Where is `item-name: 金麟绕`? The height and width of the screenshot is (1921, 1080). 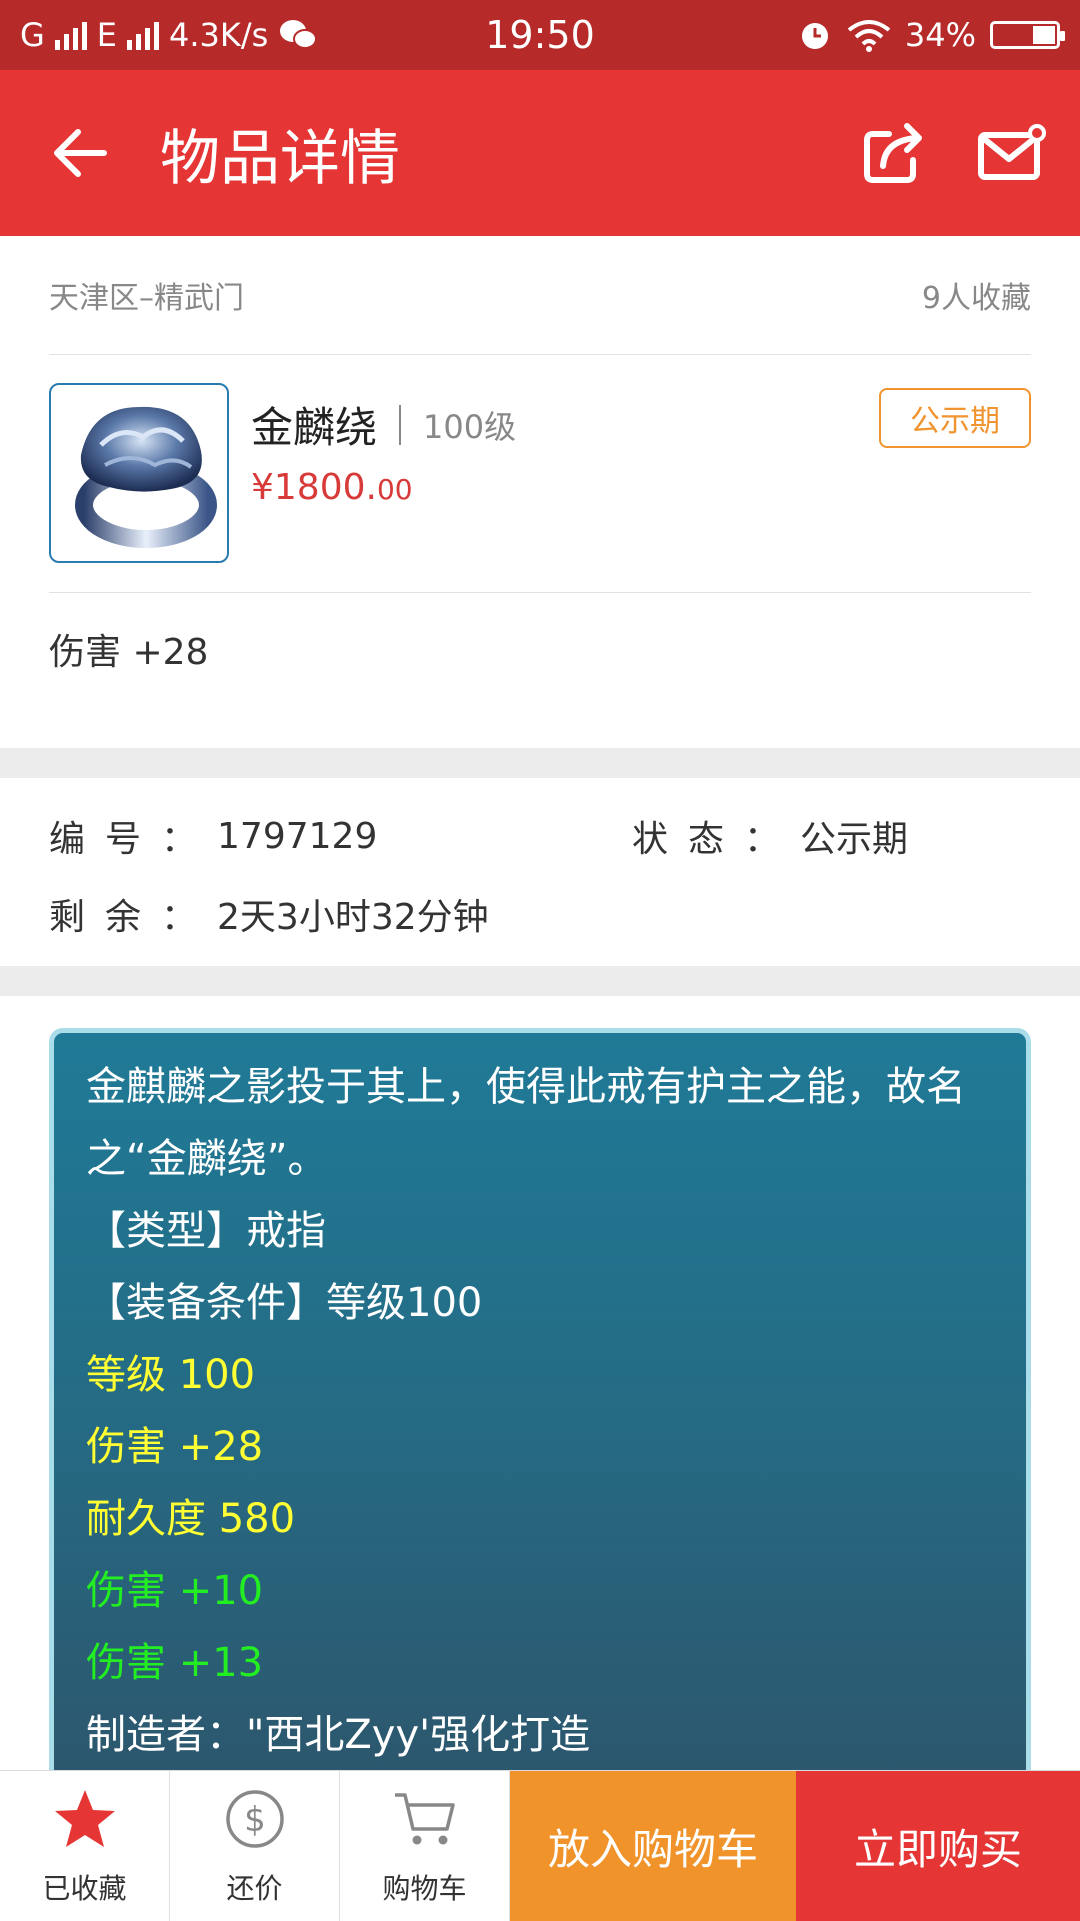
item-name: 金麟绕 is located at coordinates (314, 427).